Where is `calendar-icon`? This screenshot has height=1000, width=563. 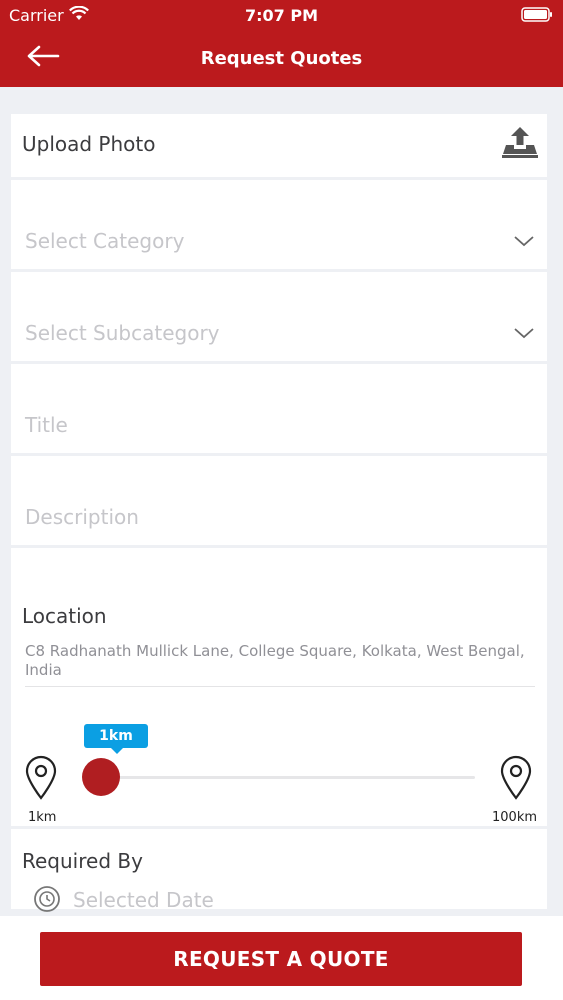
calendar-icon is located at coordinates (47, 899).